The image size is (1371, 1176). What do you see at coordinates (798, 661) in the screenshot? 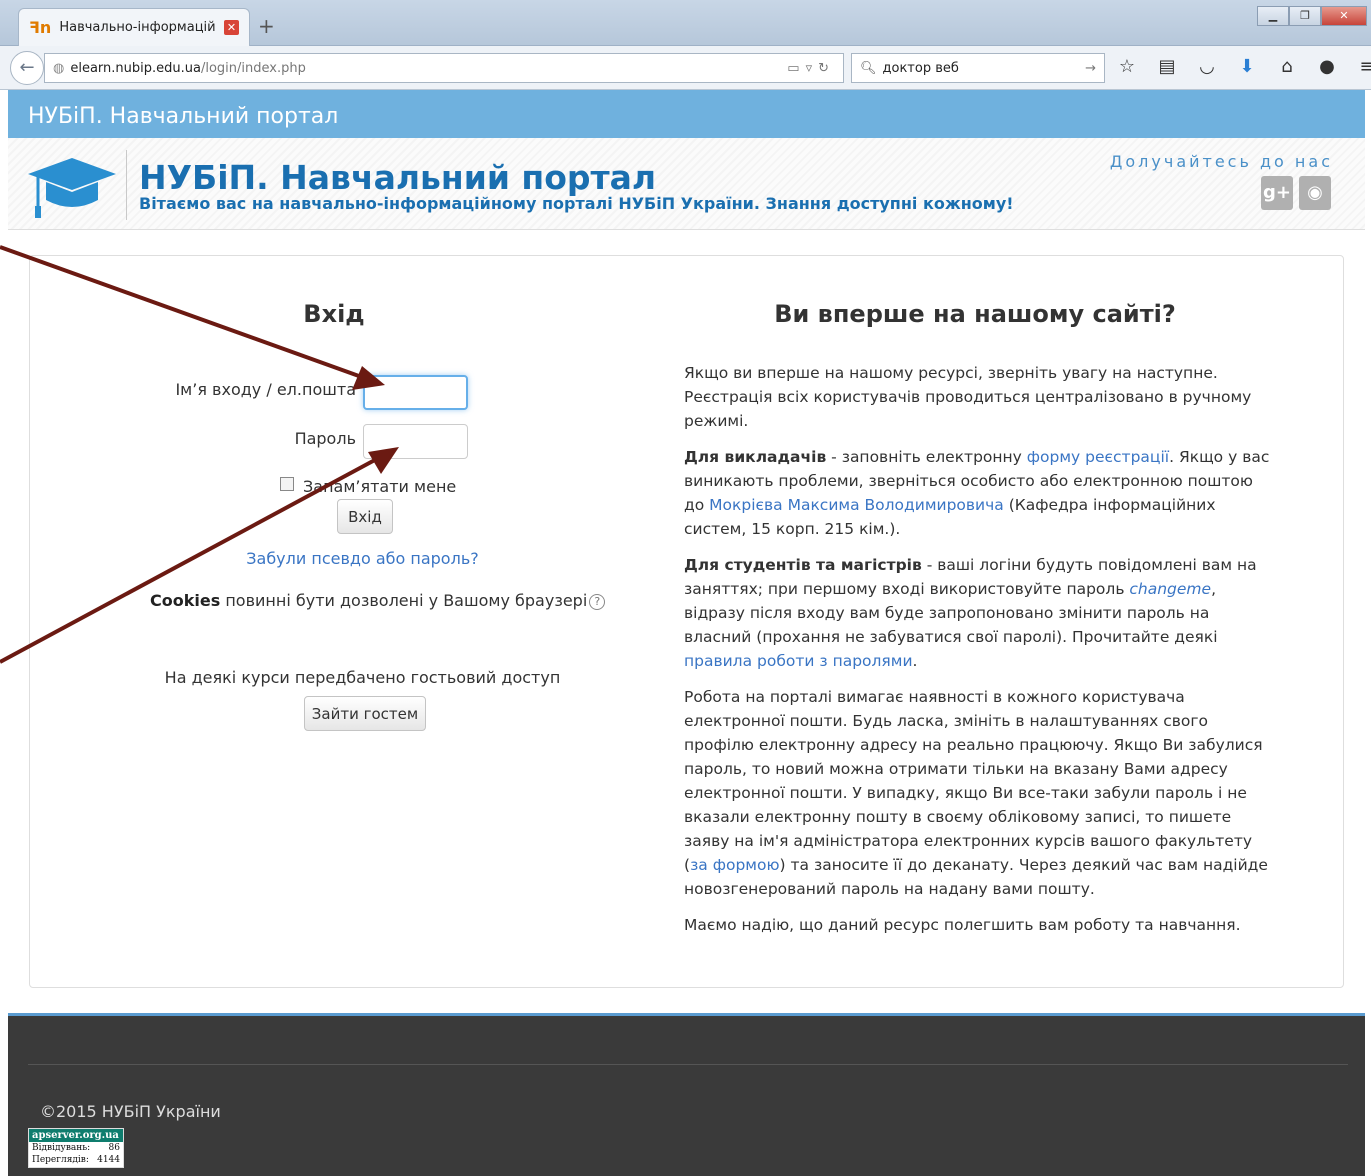
I see `password-rules-link: правила роботи з паролями` at bounding box center [798, 661].